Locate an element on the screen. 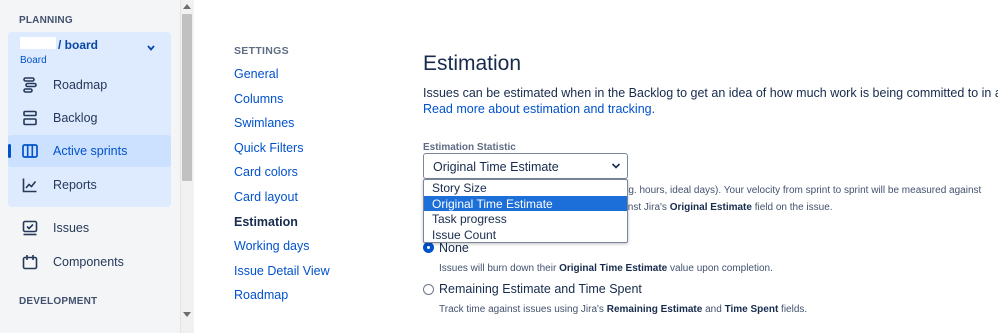  settings-link-working-days: Working days is located at coordinates (272, 246).